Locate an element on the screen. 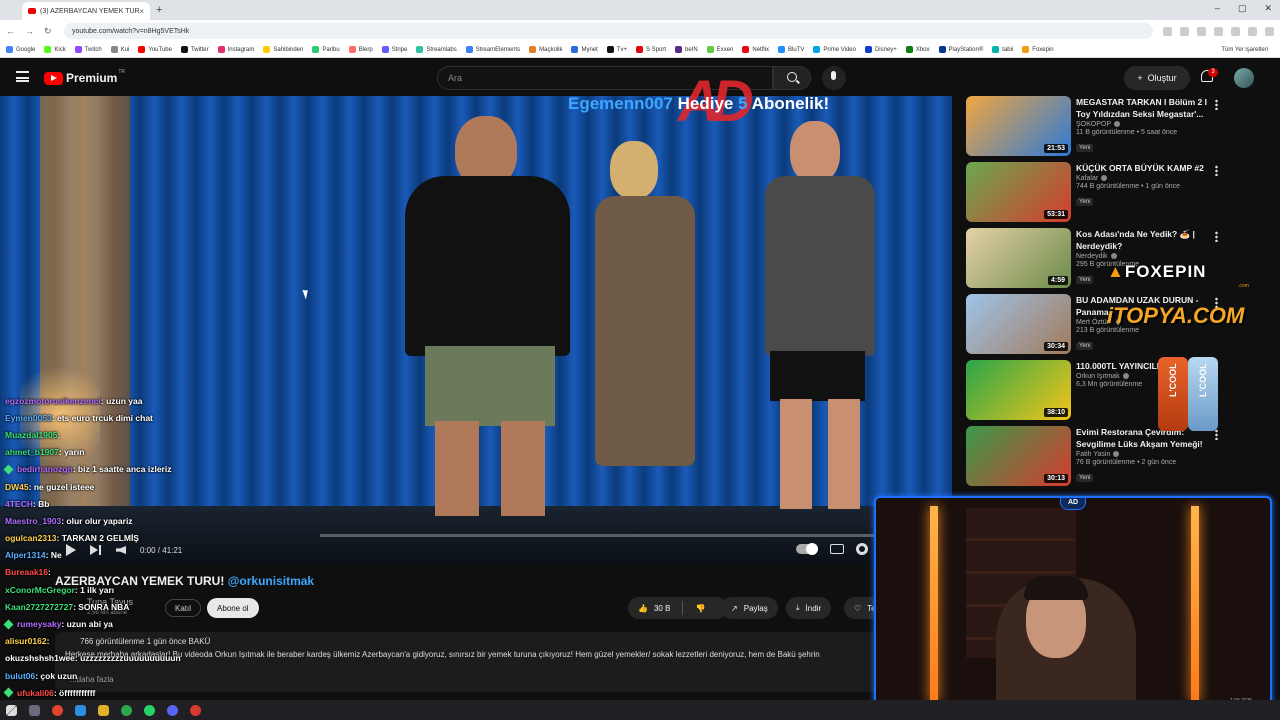 The height and width of the screenshot is (720, 1280). video-channel: Fatih Yasin is located at coordinates (1142, 454).